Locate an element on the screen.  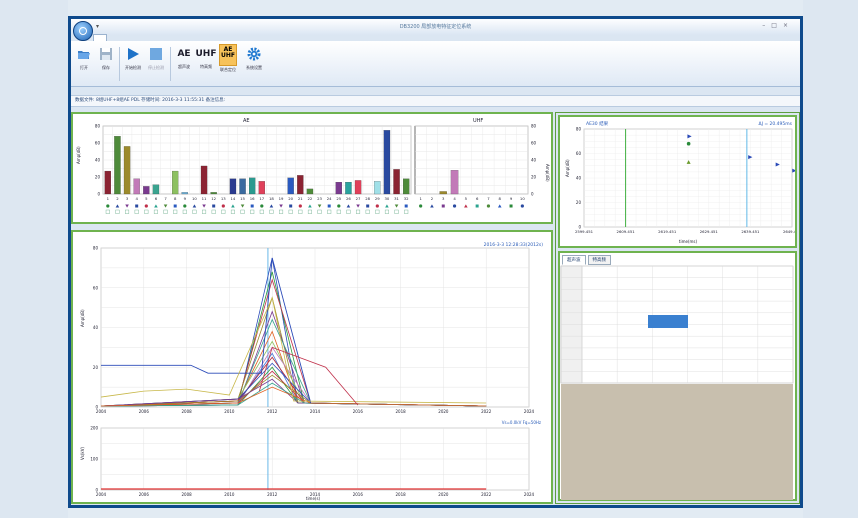
ae-category-label: 24 is located at coordinates (329, 198).